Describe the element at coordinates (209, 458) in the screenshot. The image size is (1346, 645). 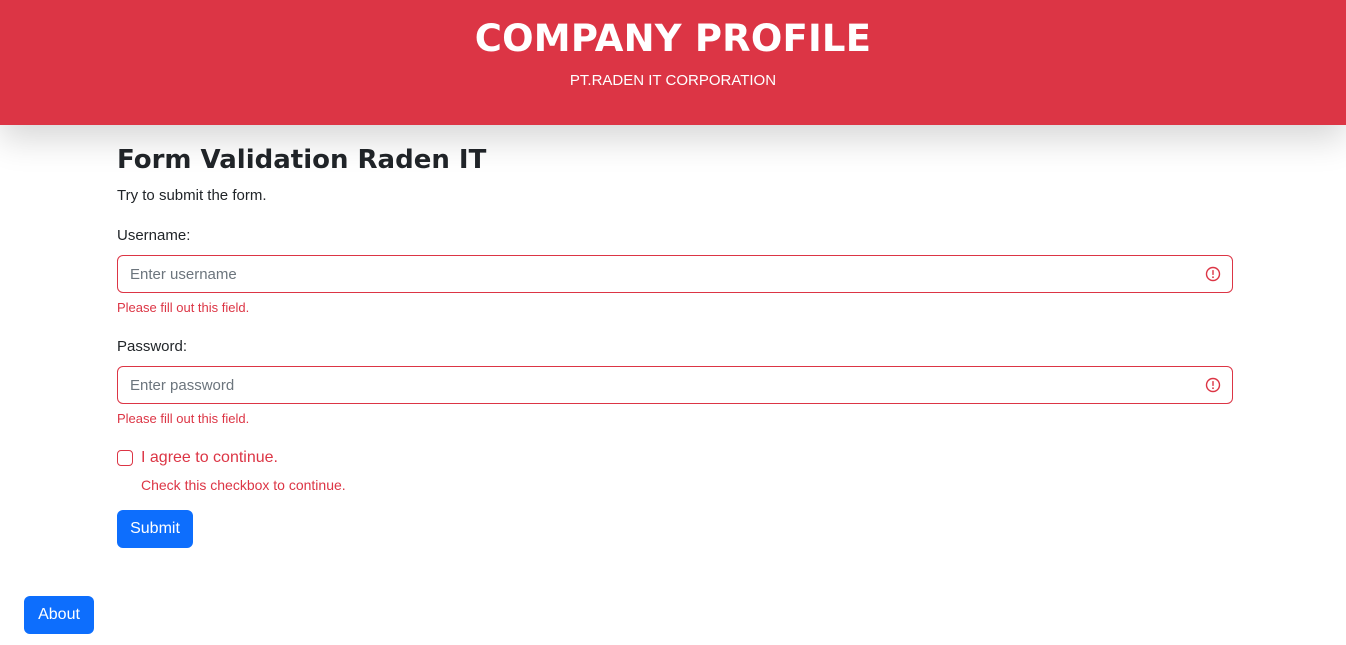
I see `agree-label: I agree to continue.` at that location.